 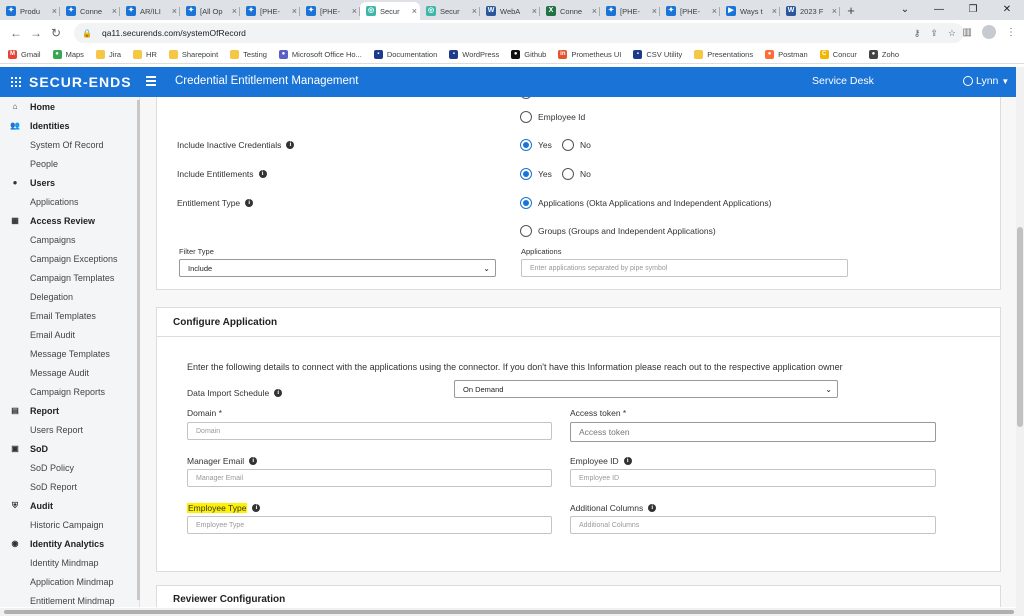 I want to click on bookmark-item: ▪ CSV Utility, so click(x=657, y=54).